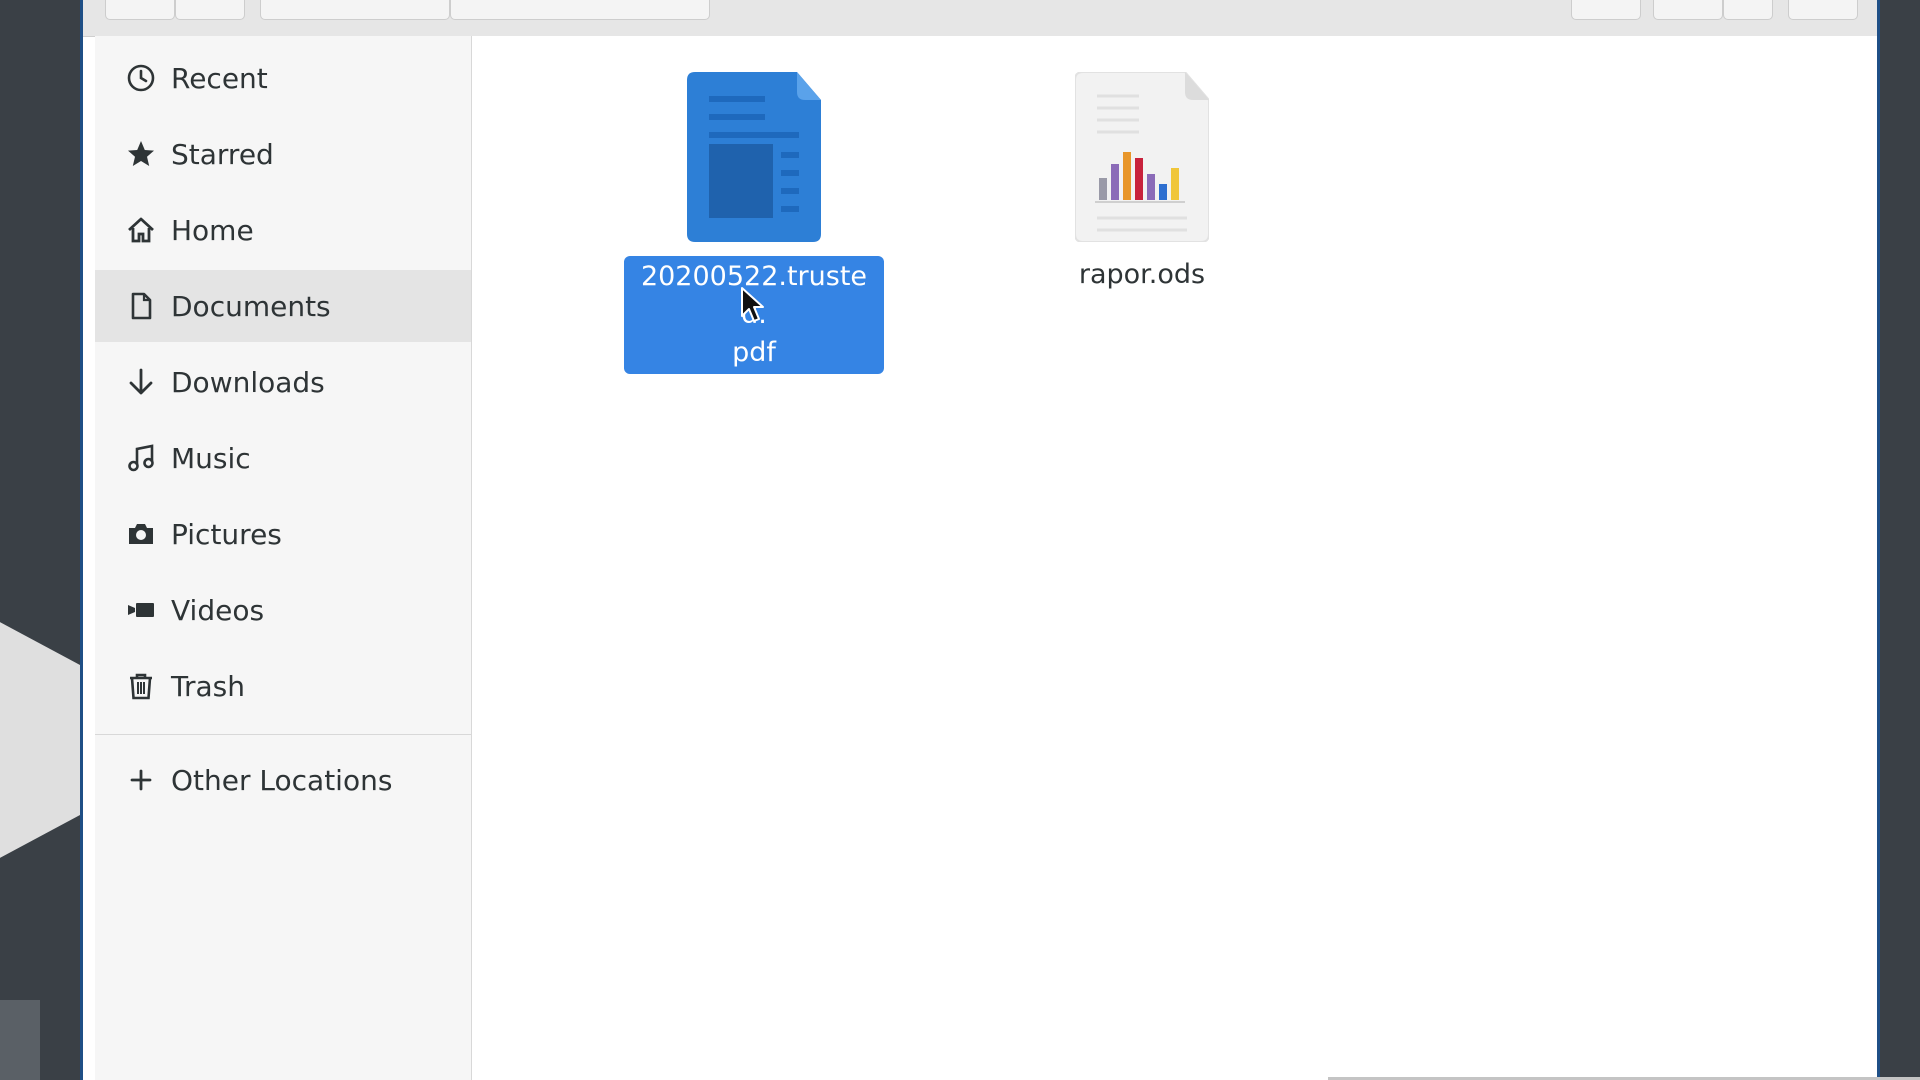  I want to click on sidebar-item-other-locations: Other Locations, so click(283, 780).